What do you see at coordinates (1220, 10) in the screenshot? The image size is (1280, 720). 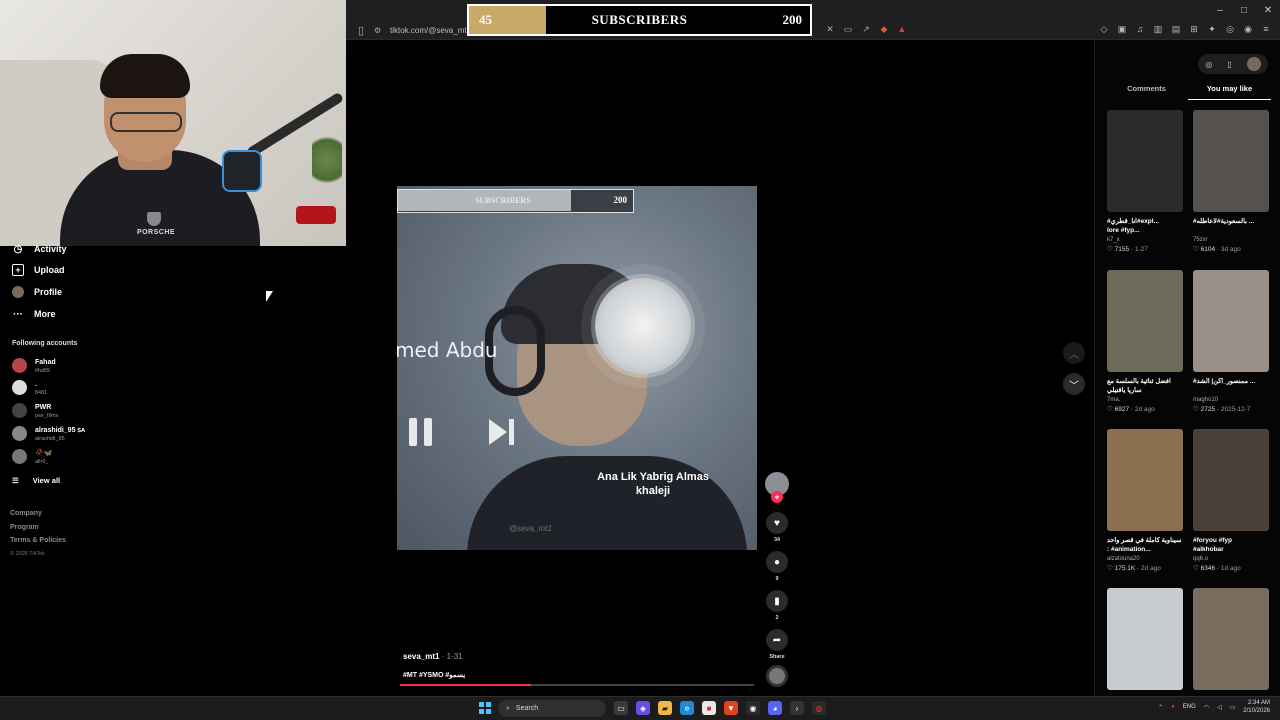 I see `minimize-button: –` at bounding box center [1220, 10].